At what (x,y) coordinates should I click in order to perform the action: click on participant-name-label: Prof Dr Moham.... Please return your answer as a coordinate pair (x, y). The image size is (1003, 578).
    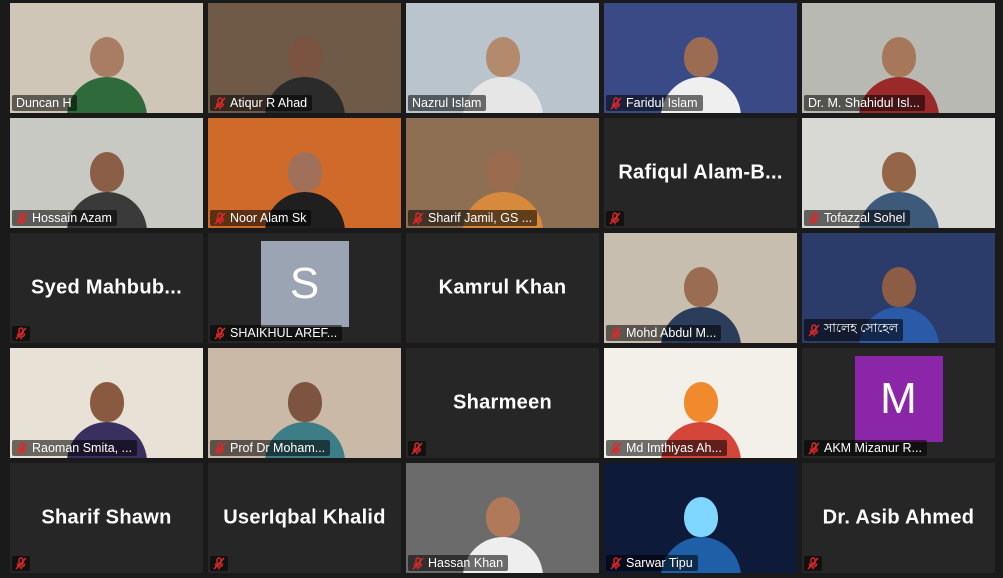
    Looking at the image, I should click on (270, 448).